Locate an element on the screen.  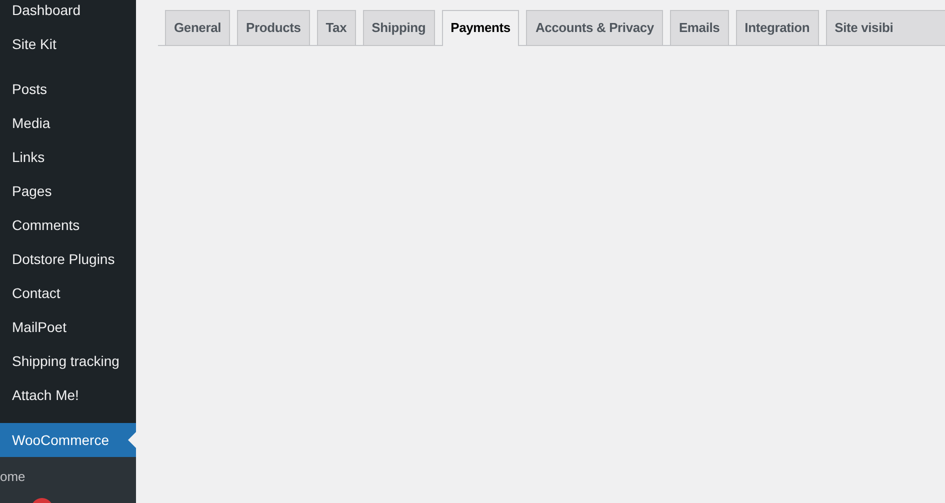
settings-tab: Tax is located at coordinates (336, 27).